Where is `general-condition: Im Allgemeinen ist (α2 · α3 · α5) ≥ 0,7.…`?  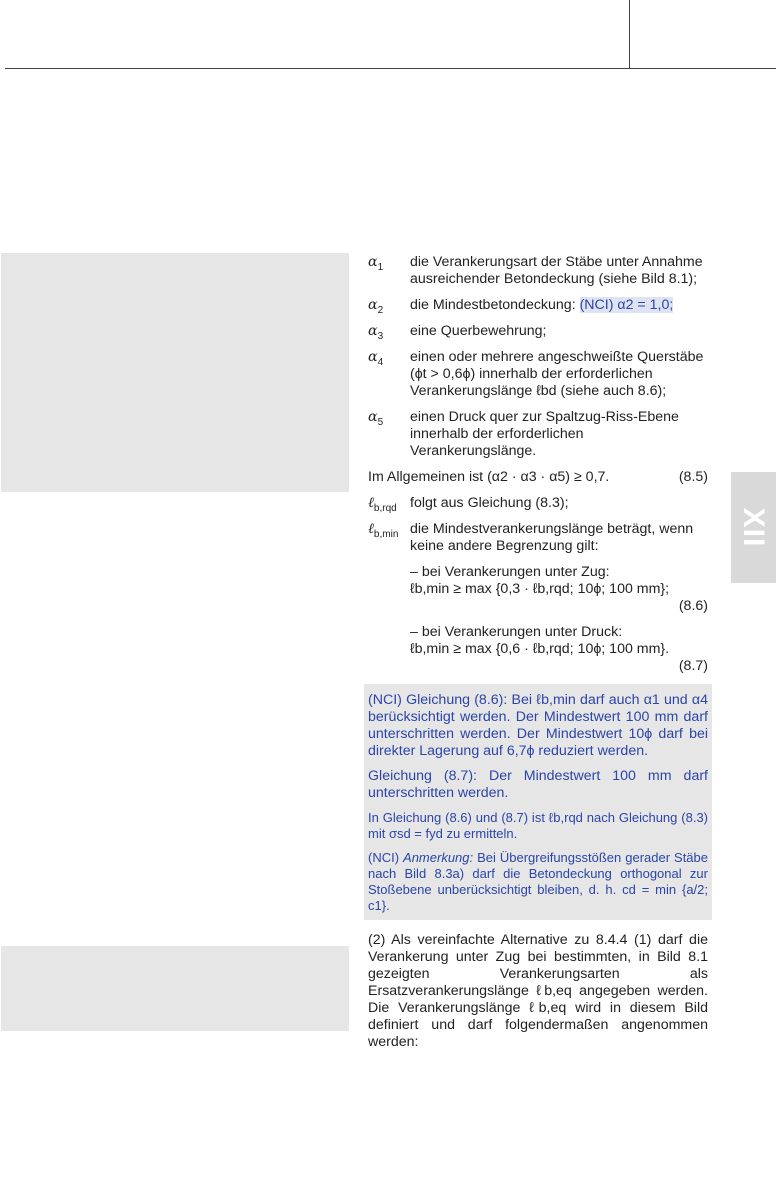
general-condition: Im Allgemeinen ist (α2 · α3 · α5) ≥ 0,7.… is located at coordinates (538, 477).